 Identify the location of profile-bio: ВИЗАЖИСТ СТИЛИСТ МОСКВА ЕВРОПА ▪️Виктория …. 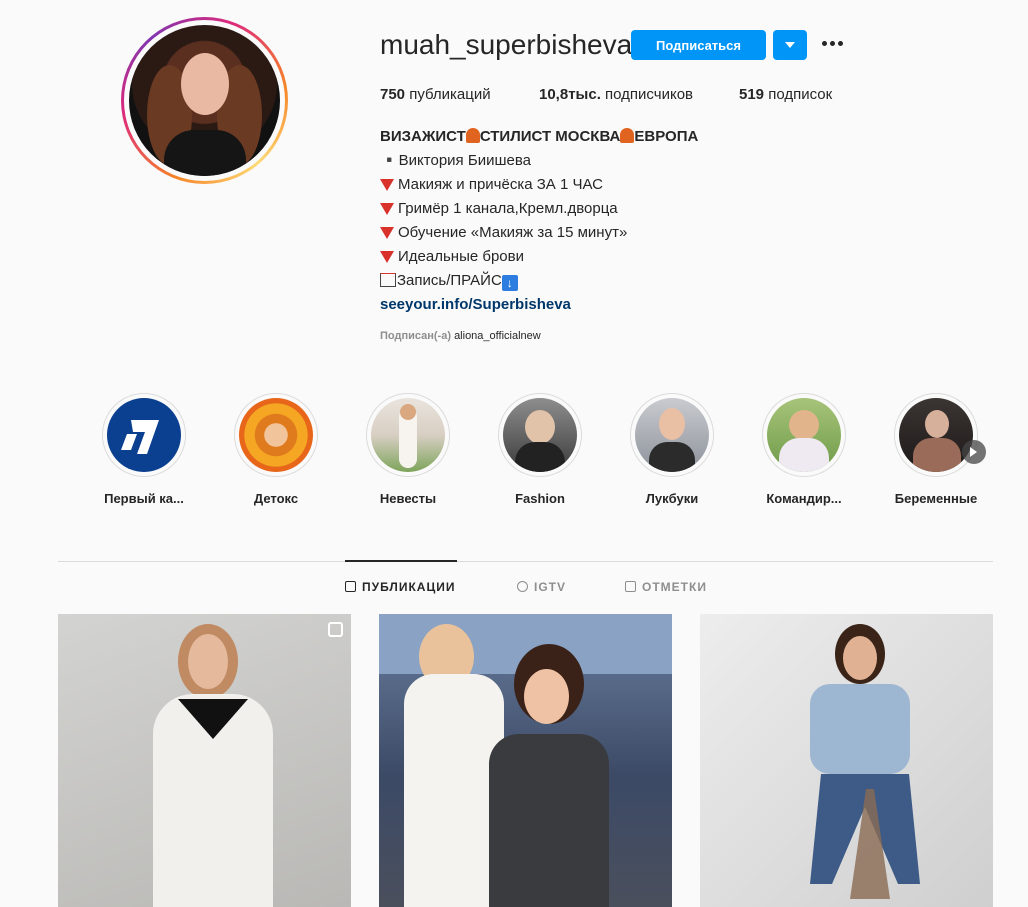
(590, 221).